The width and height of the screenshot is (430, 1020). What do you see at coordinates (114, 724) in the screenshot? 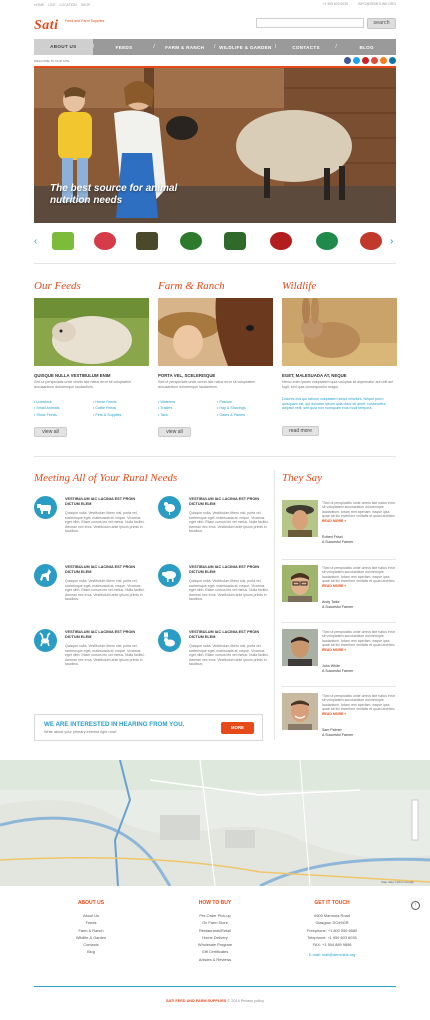
I see `banner-title: WE ARE INTERESTED IN HEARING FROM YOU.` at bounding box center [114, 724].